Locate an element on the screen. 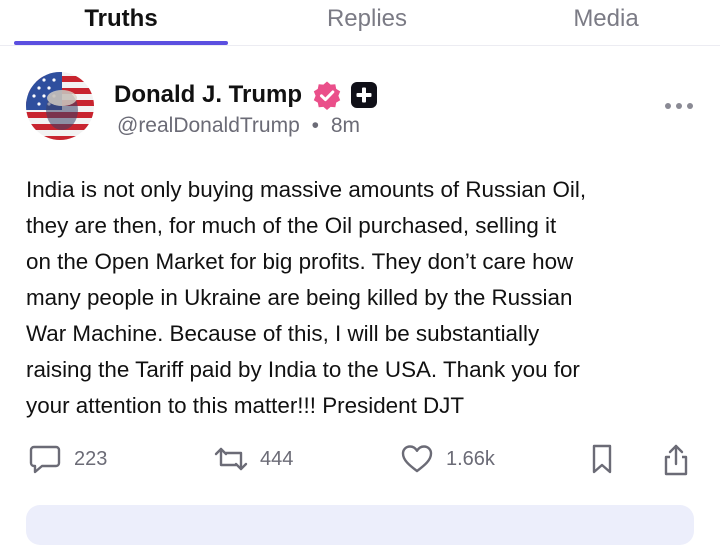 The image size is (720, 545). tab-replies: Replies is located at coordinates (367, 22).